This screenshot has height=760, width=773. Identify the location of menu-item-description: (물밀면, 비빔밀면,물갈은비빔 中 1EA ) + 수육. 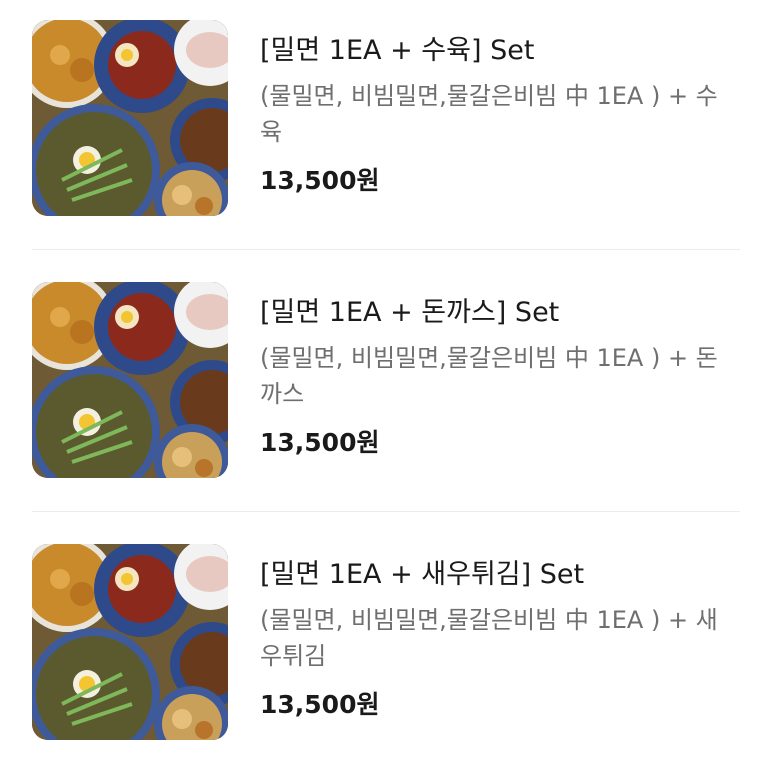
(489, 114).